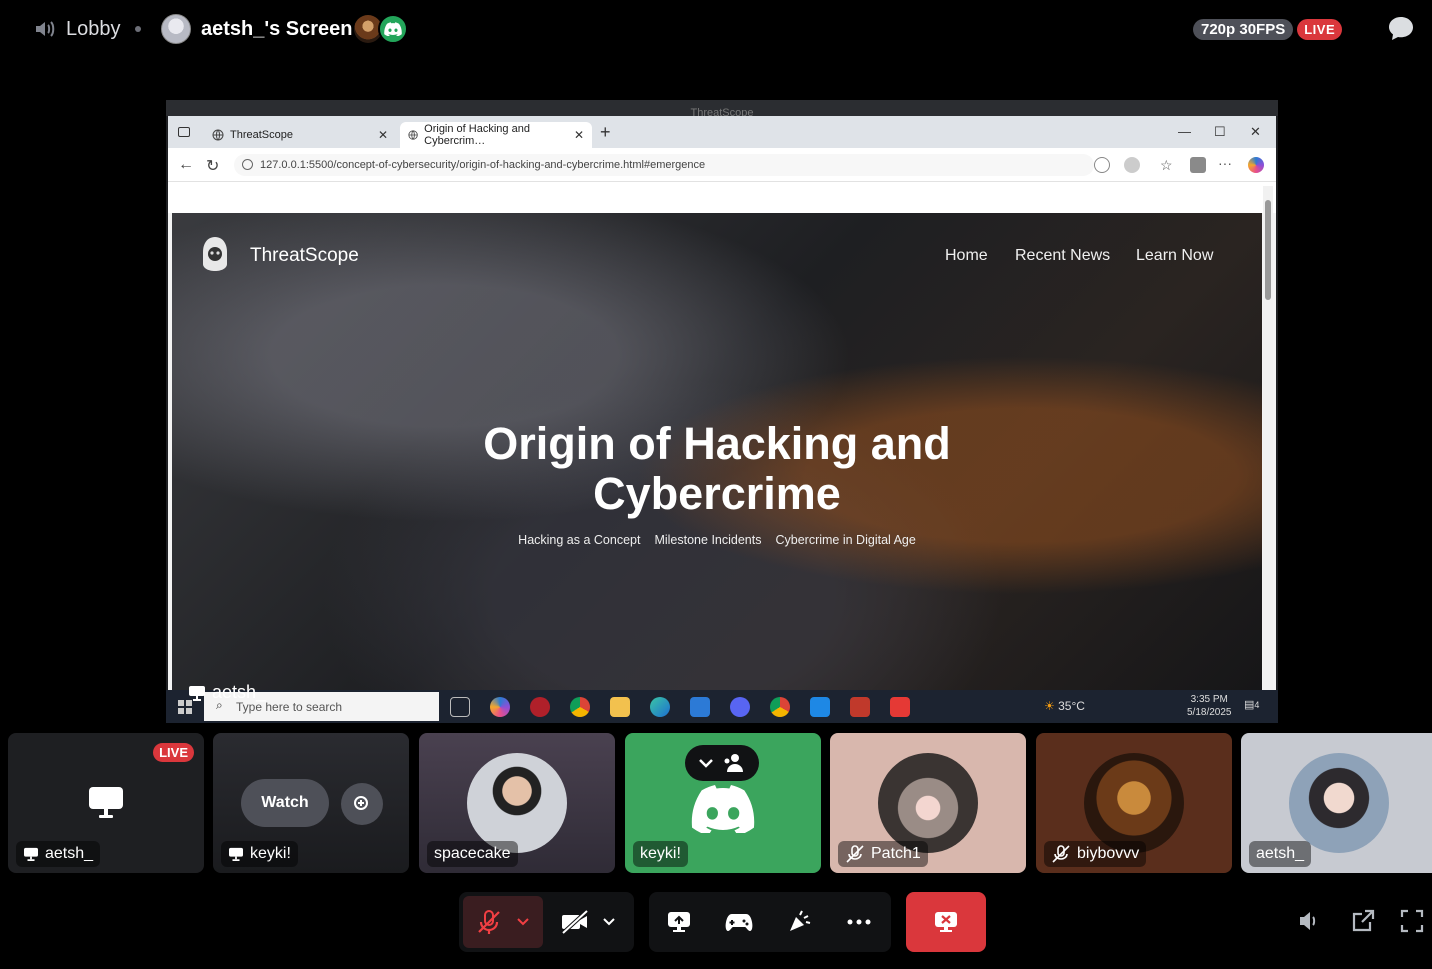 This screenshot has width=1432, height=969. What do you see at coordinates (660, 707) in the screenshot?
I see `edge-icon` at bounding box center [660, 707].